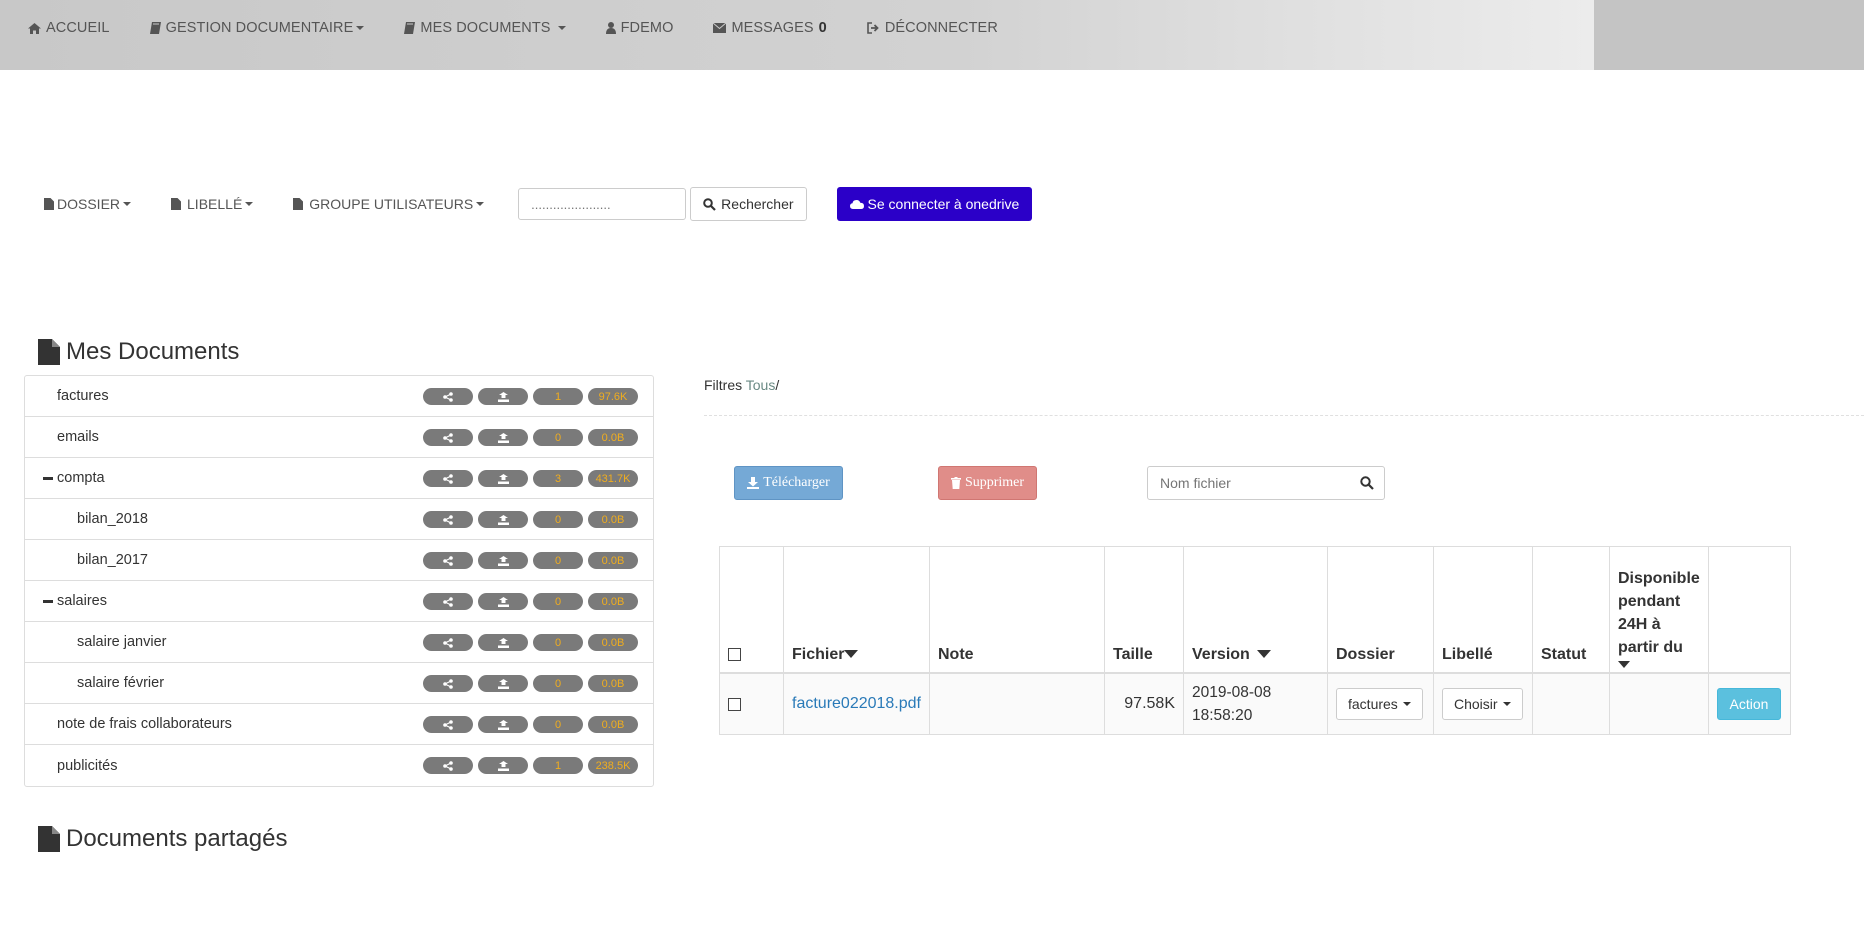 This screenshot has width=1864, height=937. What do you see at coordinates (1564, 654) in the screenshot?
I see `column-statut-label: Statut` at bounding box center [1564, 654].